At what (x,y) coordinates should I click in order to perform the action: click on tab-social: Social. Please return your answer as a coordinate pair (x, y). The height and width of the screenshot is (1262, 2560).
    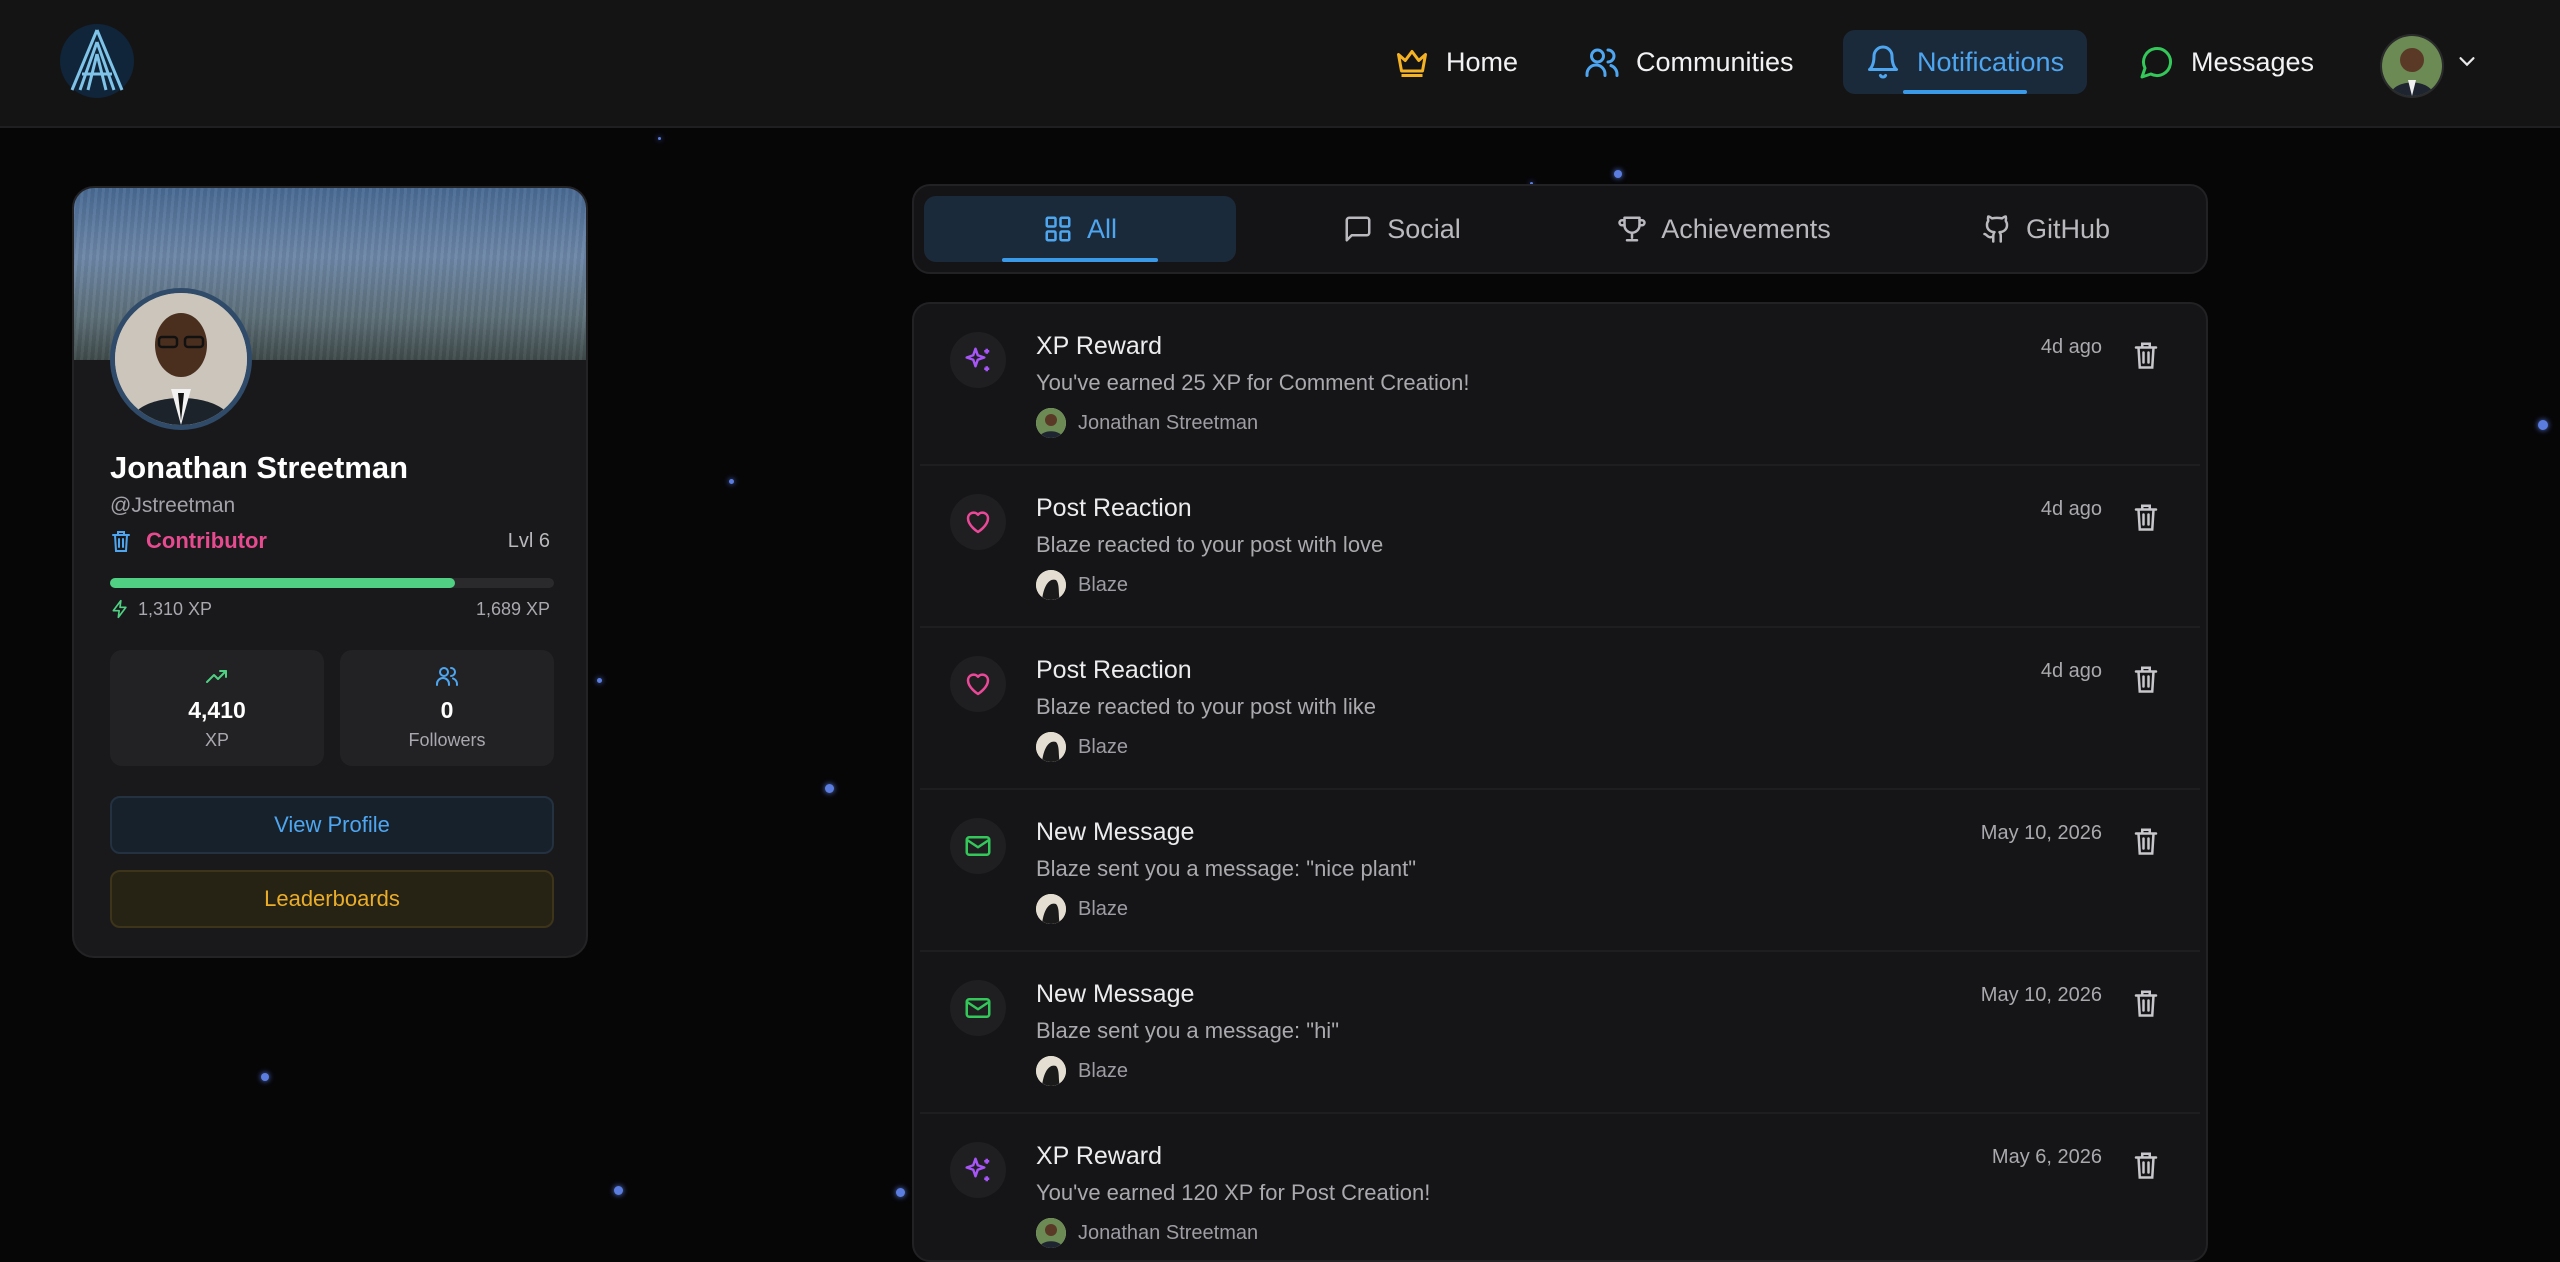
    Looking at the image, I should click on (1402, 229).